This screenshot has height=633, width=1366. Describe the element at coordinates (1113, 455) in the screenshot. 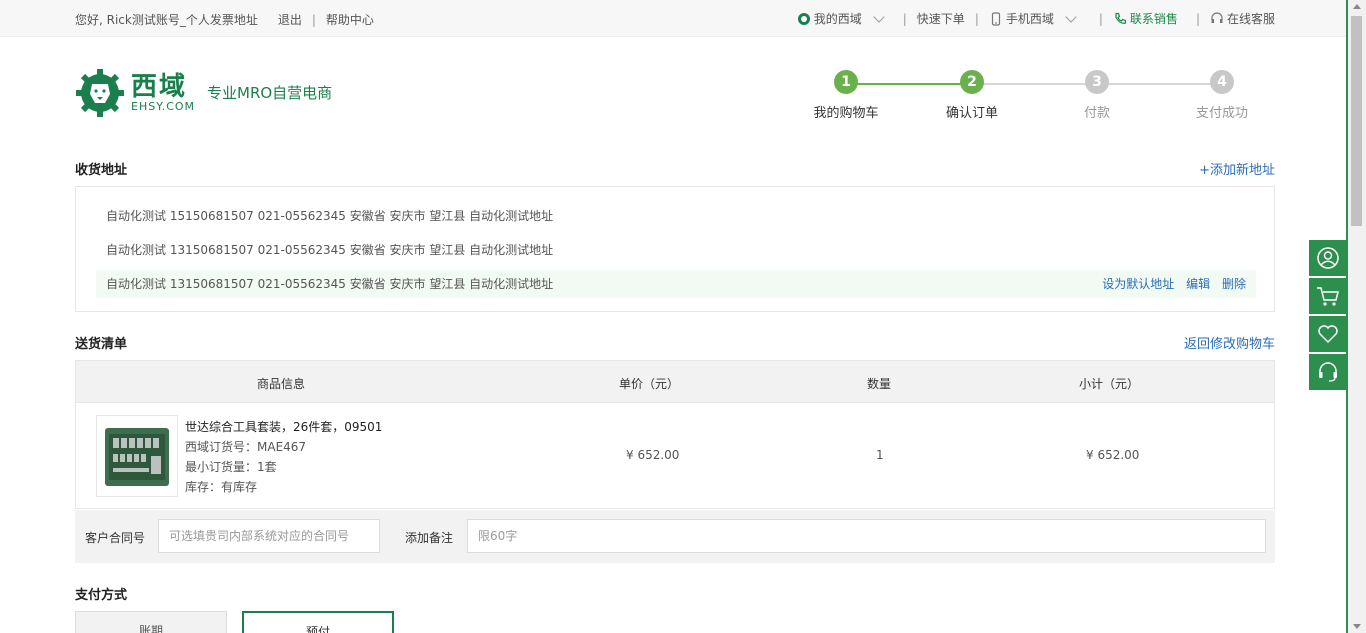

I see `subtotal: ¥ 652.00` at that location.